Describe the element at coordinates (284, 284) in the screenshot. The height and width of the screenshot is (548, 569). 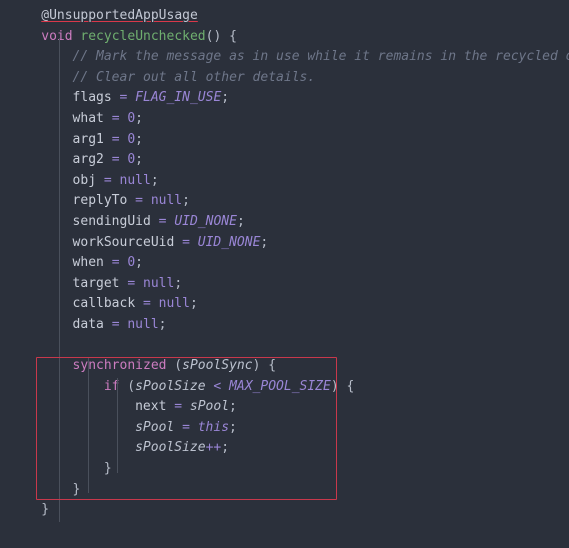
I see `code-line: target = null;` at that location.